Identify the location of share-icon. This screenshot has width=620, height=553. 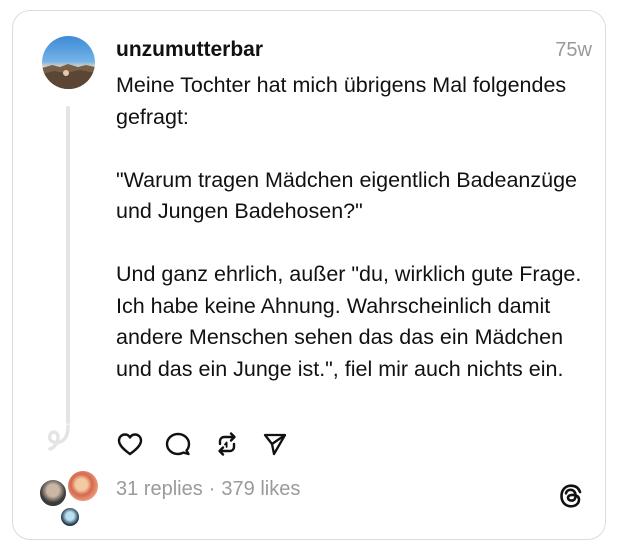
(275, 444).